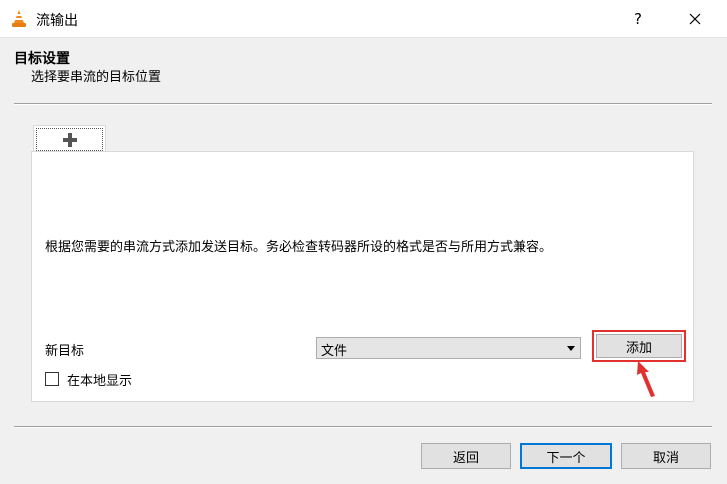  I want to click on destination-select: 文件, so click(448, 348).